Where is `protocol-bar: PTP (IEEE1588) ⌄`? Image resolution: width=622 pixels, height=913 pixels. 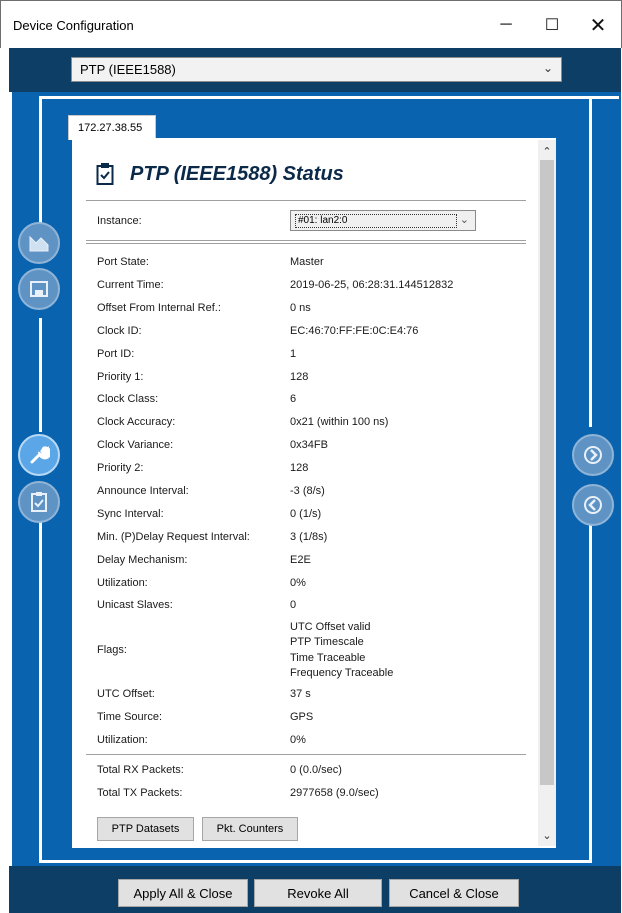
protocol-bar: PTP (IEEE1588) ⌄ is located at coordinates (315, 70).